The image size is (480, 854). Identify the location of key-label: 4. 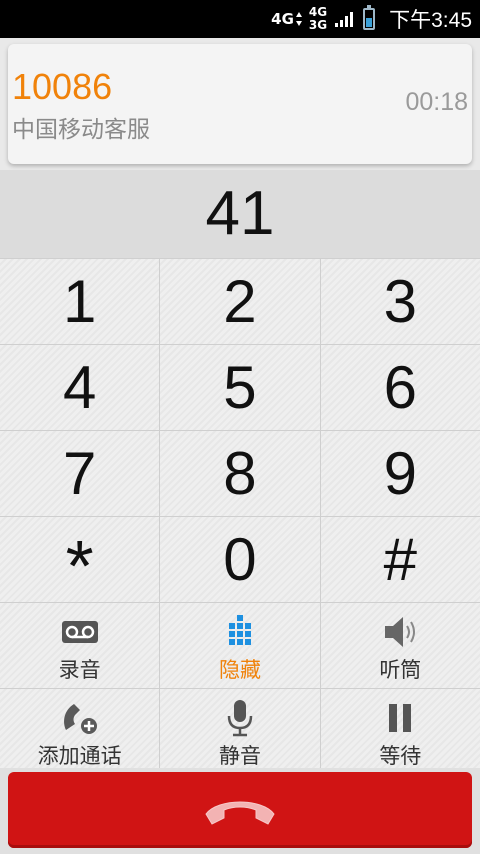
(79, 387).